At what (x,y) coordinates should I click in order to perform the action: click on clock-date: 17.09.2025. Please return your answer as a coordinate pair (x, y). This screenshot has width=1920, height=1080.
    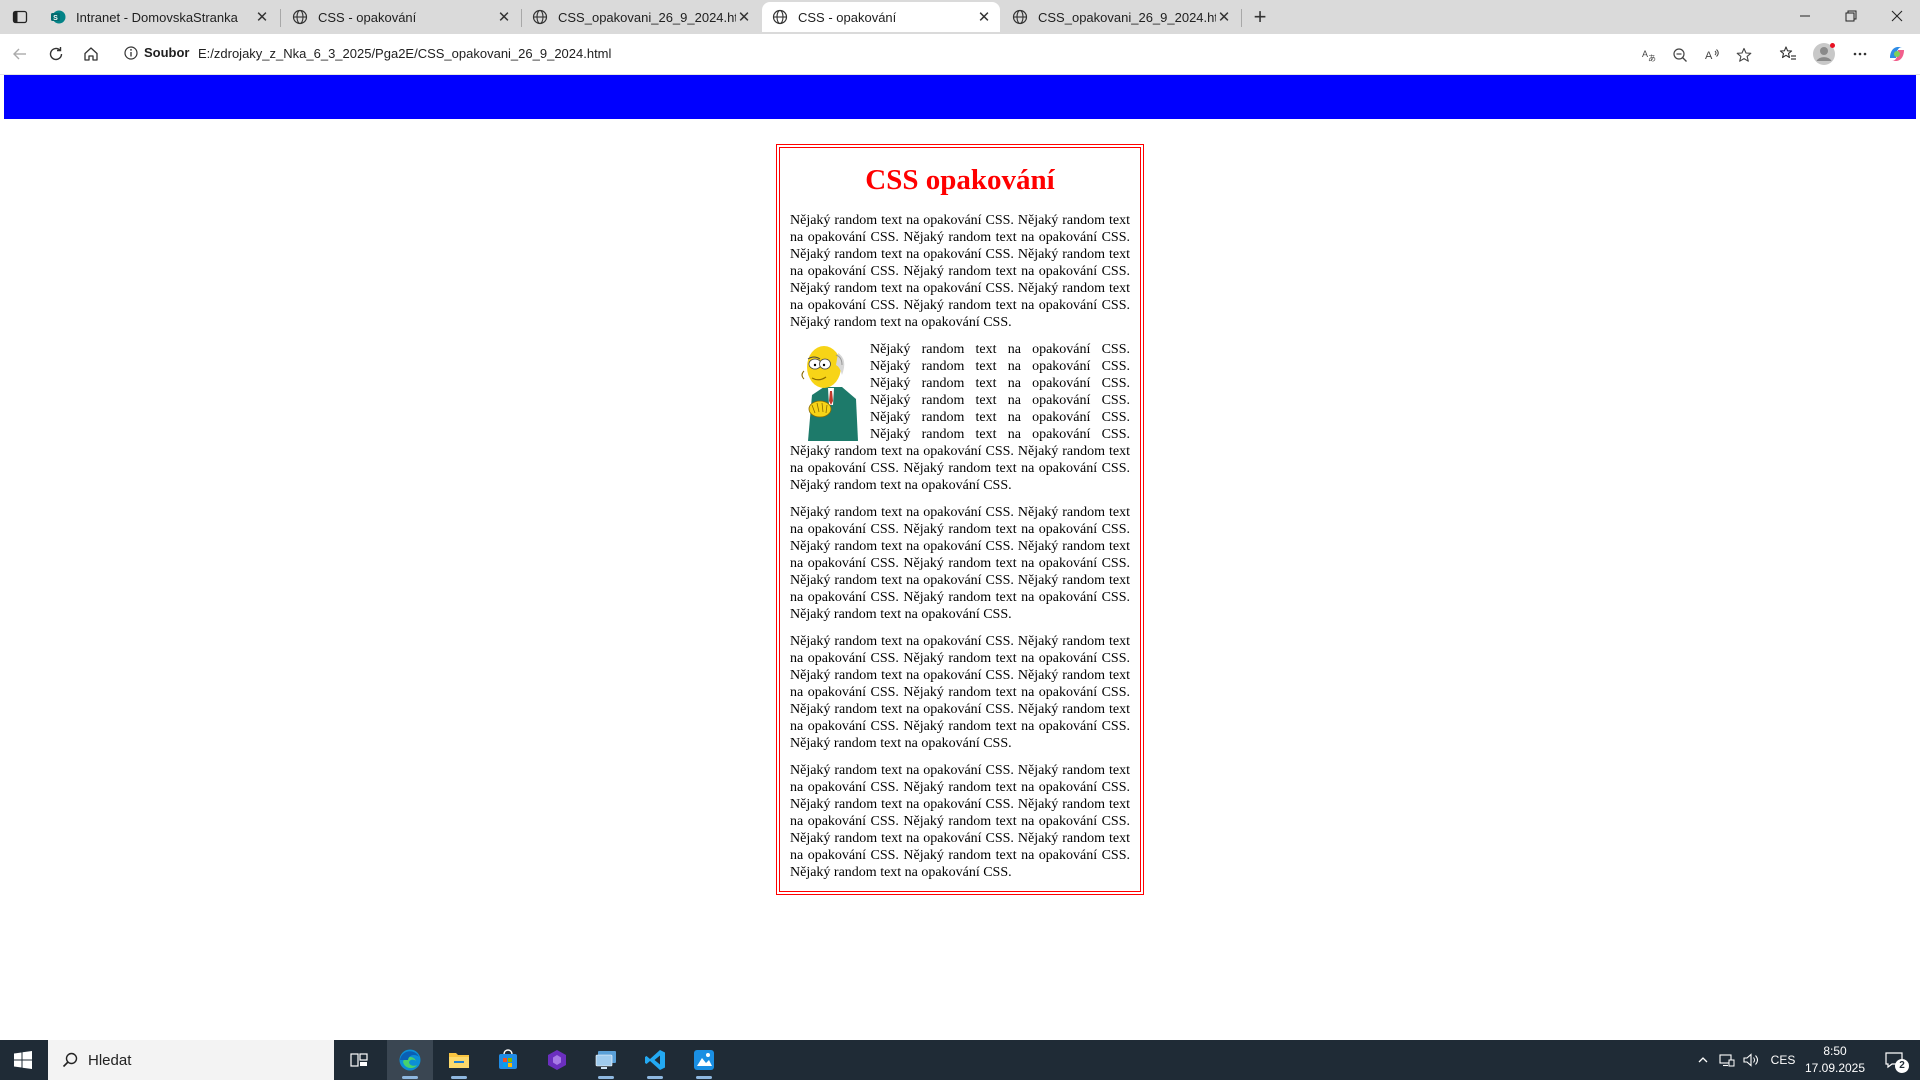
    Looking at the image, I should click on (1835, 1068).